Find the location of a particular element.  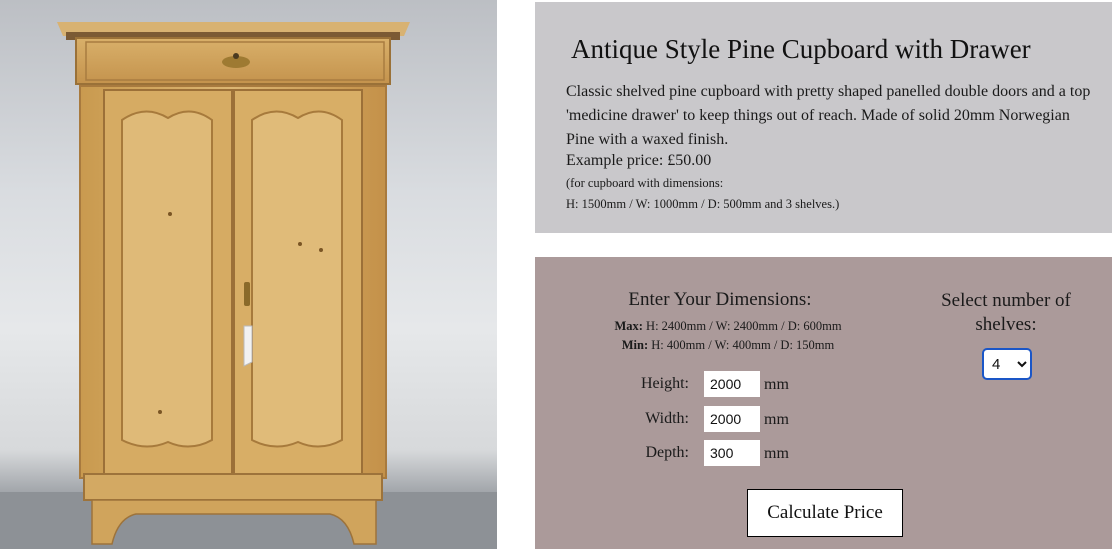

height-label: Height: is located at coordinates (665, 383).